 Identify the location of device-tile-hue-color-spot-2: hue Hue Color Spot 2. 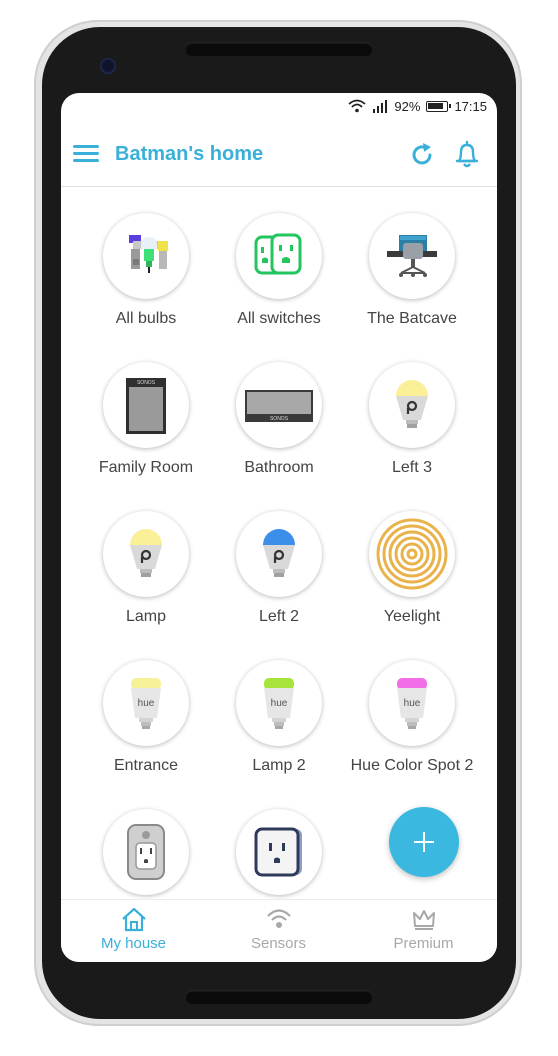
(412, 725).